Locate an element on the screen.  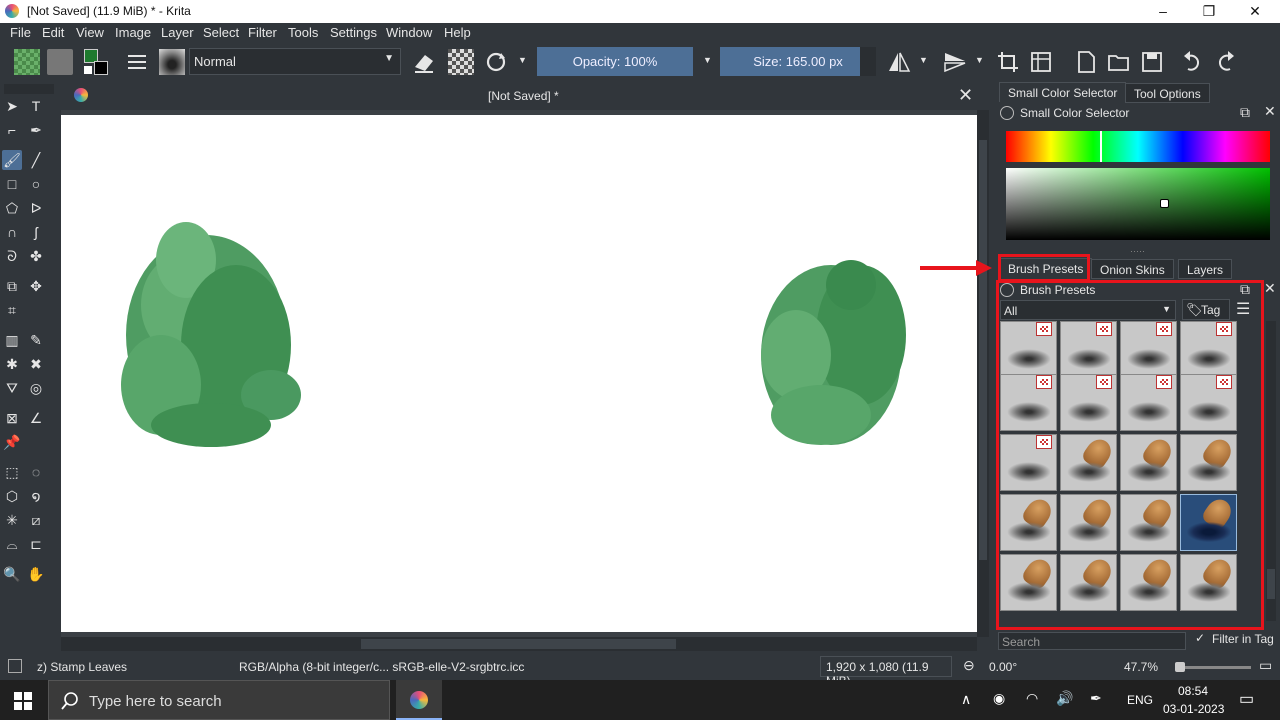
canvas-horizontal-scrollbar is located at coordinates (519, 644).